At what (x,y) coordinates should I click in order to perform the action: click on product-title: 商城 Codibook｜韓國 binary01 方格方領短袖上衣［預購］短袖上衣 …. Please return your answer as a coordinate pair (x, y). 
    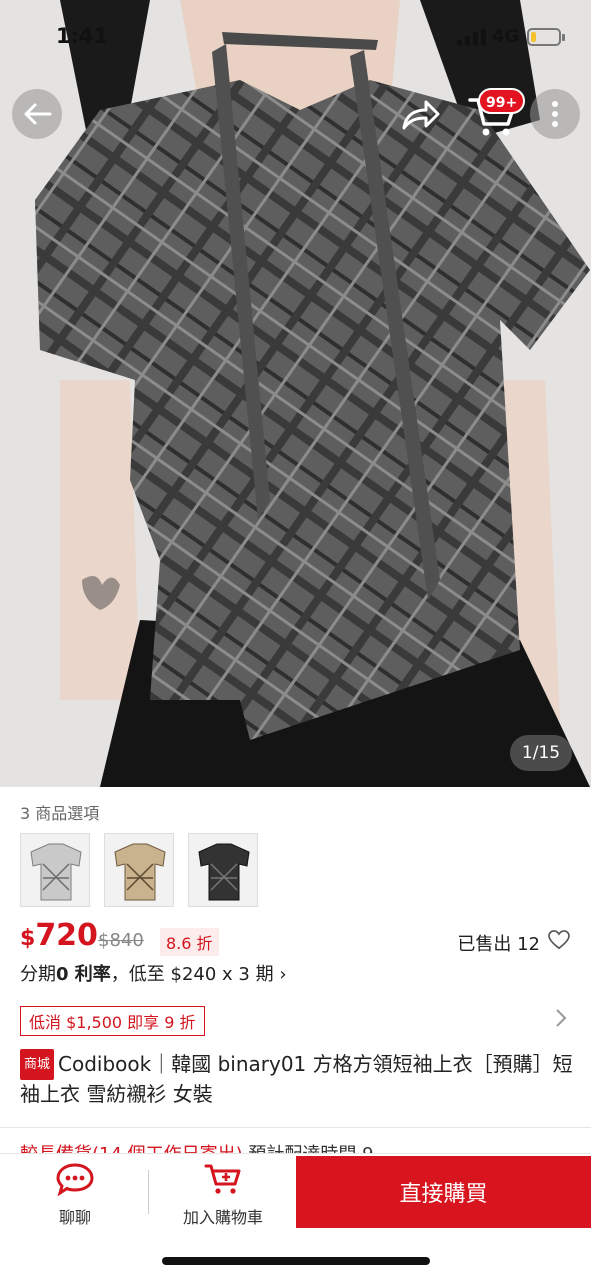
    Looking at the image, I should click on (297, 1079).